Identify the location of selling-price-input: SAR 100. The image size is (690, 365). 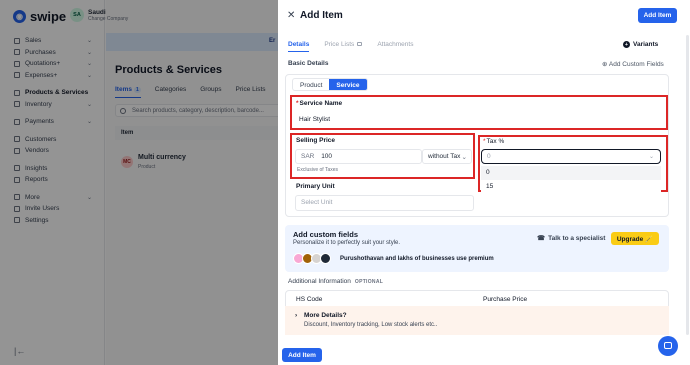
(358, 156).